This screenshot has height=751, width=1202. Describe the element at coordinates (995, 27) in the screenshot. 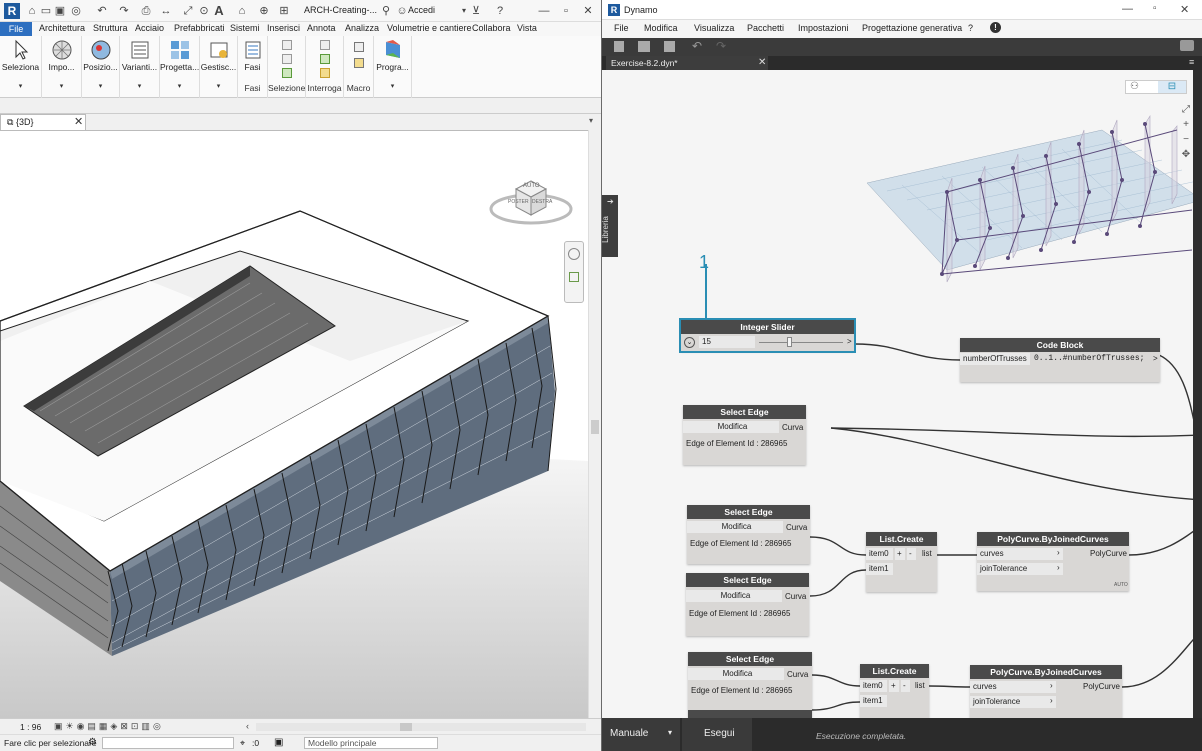

I see `notification-icon: !` at that location.